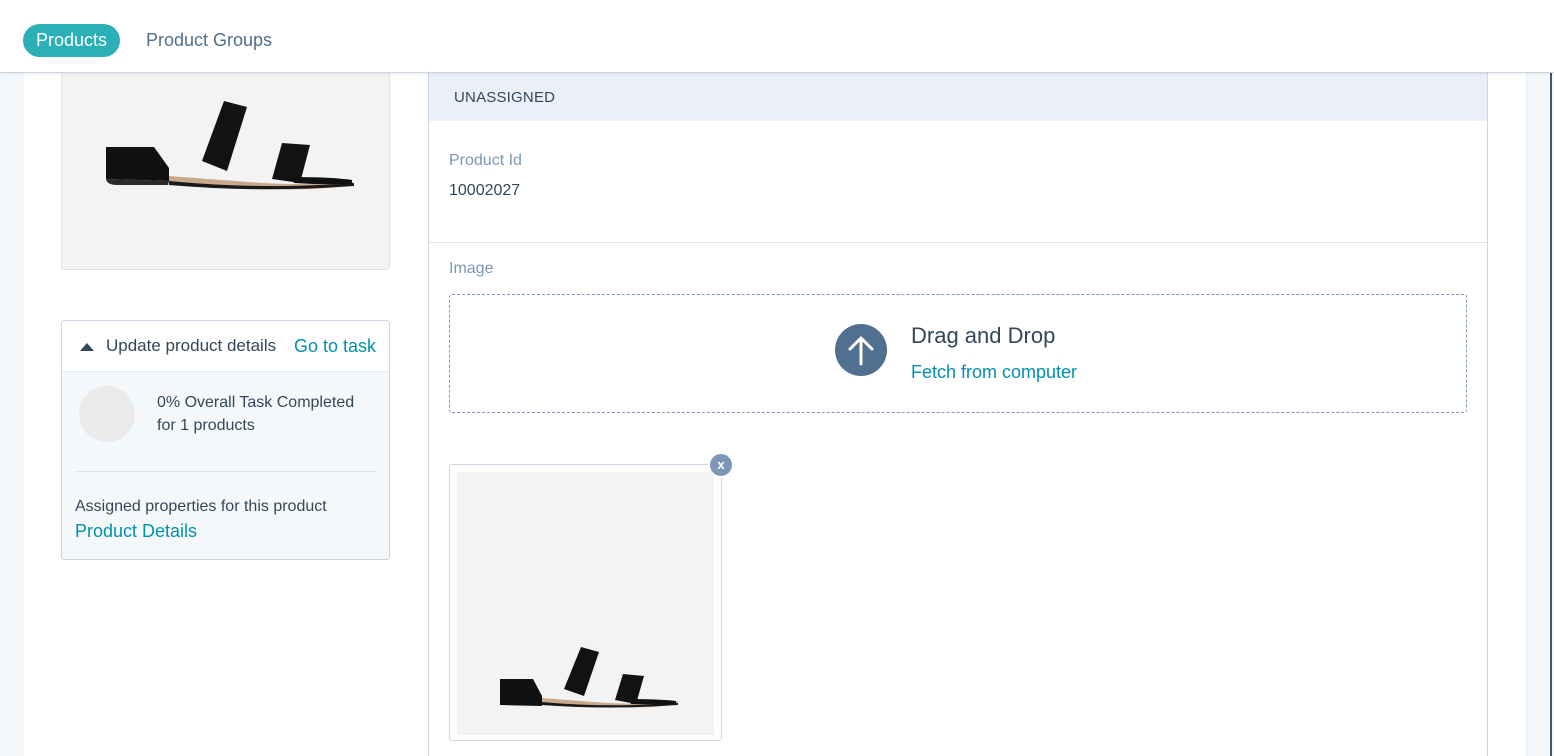 Image resolution: width=1554 pixels, height=756 pixels. Describe the element at coordinates (191, 345) in the screenshot. I see `task-title: Update product details` at that location.